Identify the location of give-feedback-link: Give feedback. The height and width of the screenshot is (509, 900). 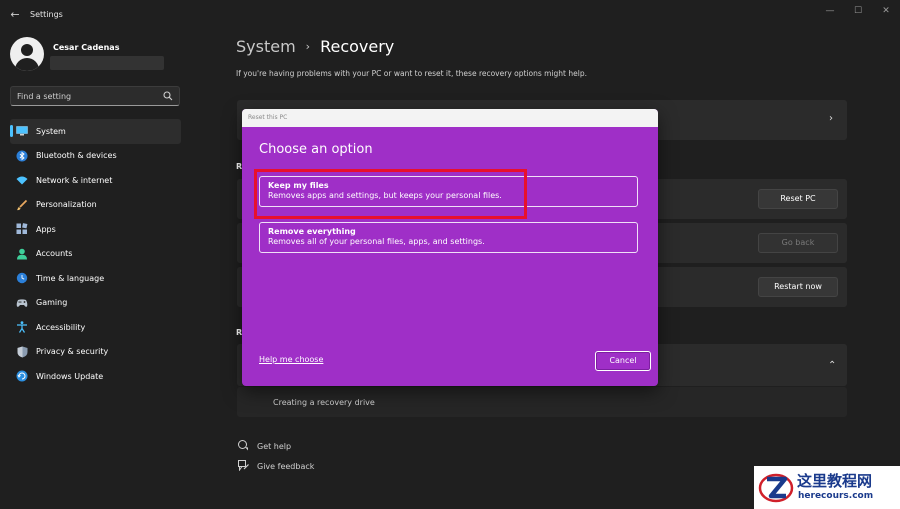
(275, 466).